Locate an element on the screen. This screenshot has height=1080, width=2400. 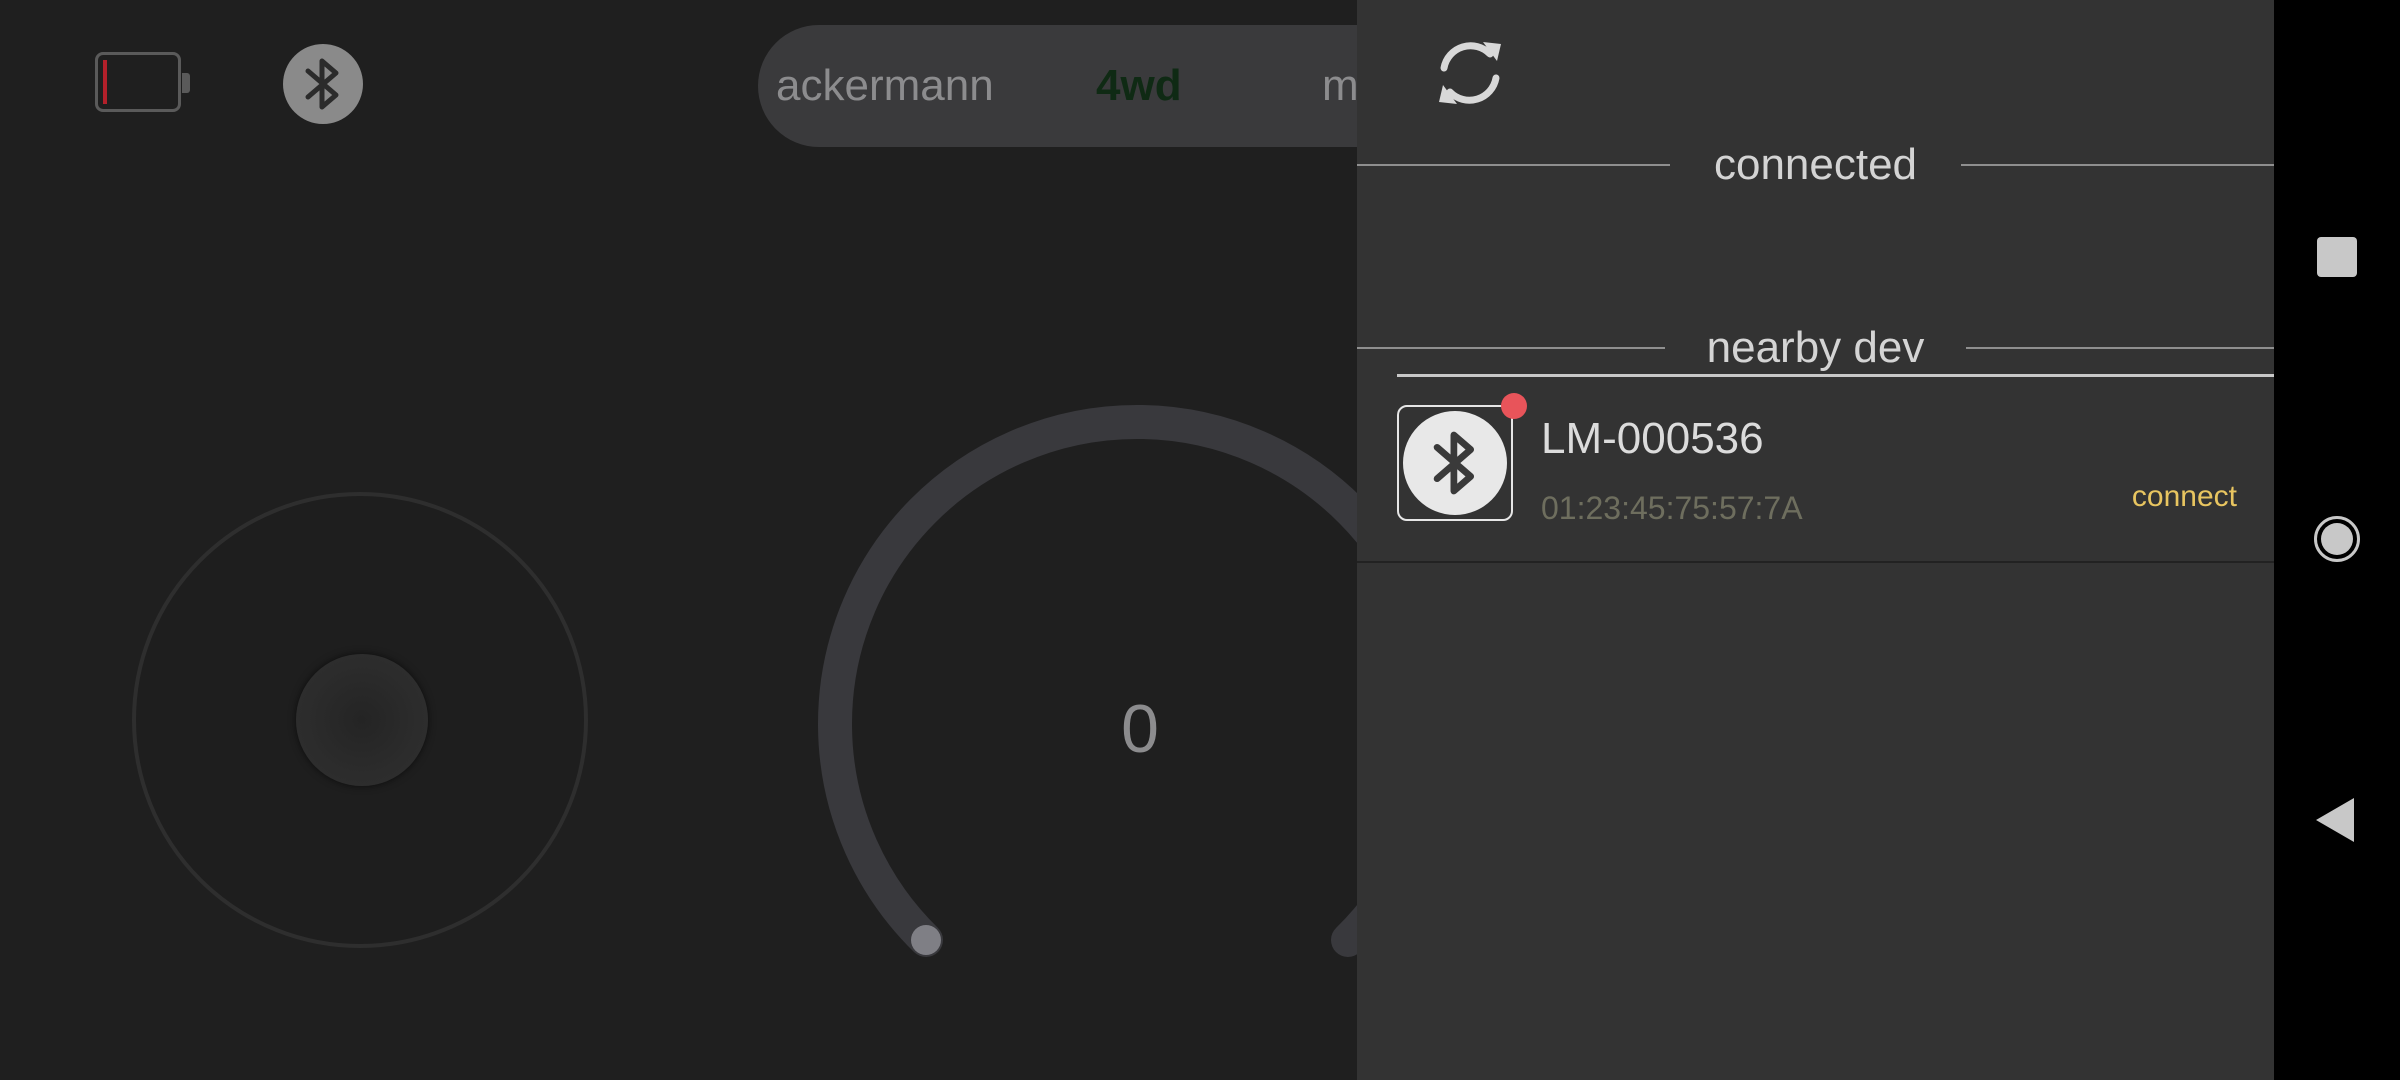
speed-dial-track is located at coordinates (1137, 681).